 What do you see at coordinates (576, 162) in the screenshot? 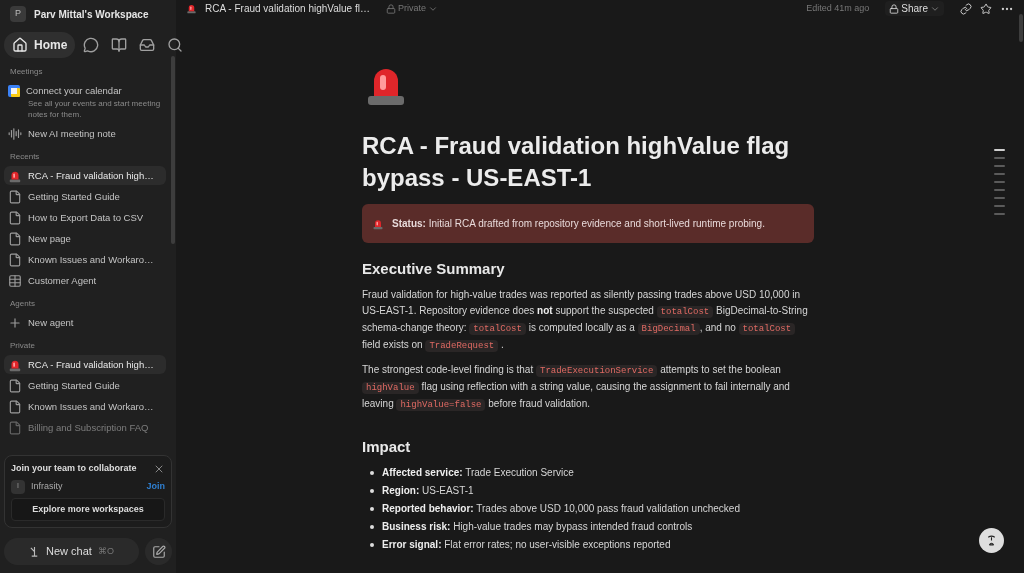
I see `page-title: RCA - Fraud validation highValue flag bypass - US-EAST-1` at bounding box center [576, 162].